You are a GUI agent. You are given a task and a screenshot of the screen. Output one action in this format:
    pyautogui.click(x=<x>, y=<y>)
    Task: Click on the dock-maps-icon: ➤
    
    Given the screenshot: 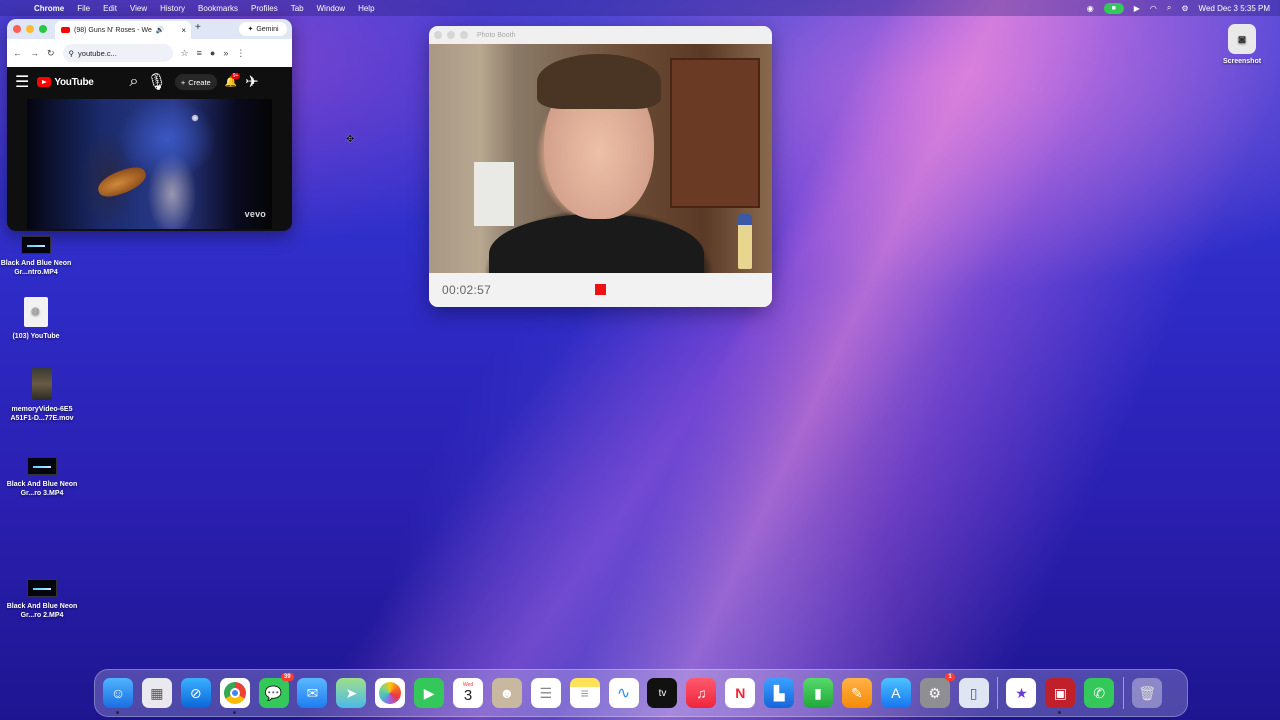 What is the action you would take?
    pyautogui.click(x=351, y=693)
    